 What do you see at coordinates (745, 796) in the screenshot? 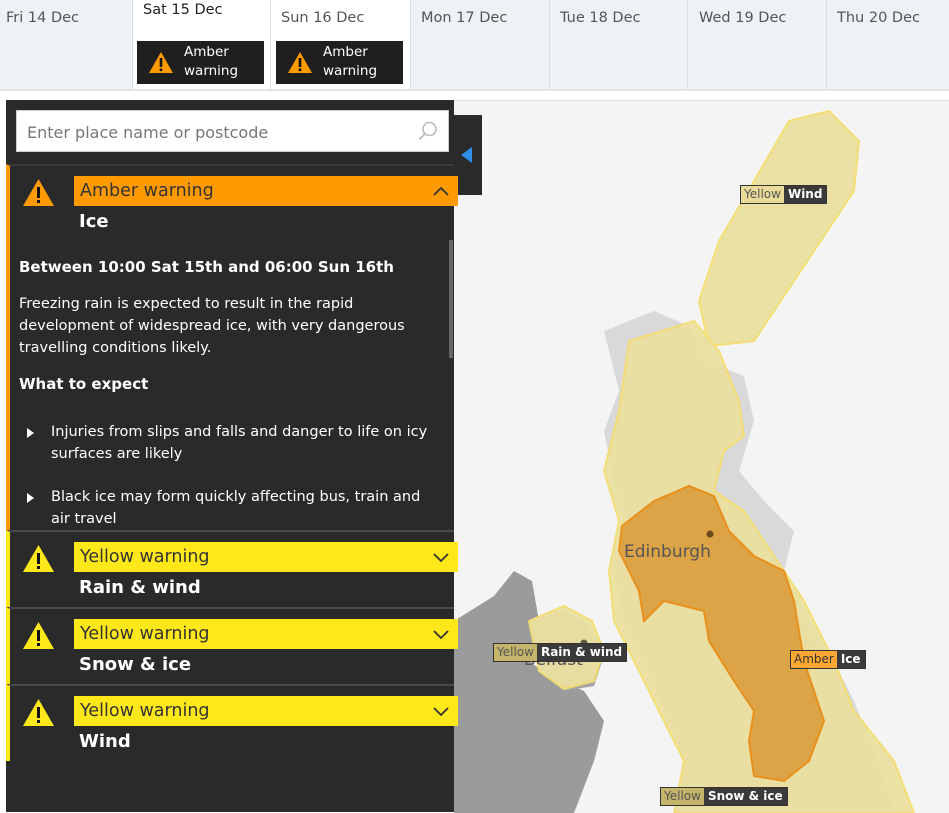
I see `map-label-type: Snow & ice` at bounding box center [745, 796].